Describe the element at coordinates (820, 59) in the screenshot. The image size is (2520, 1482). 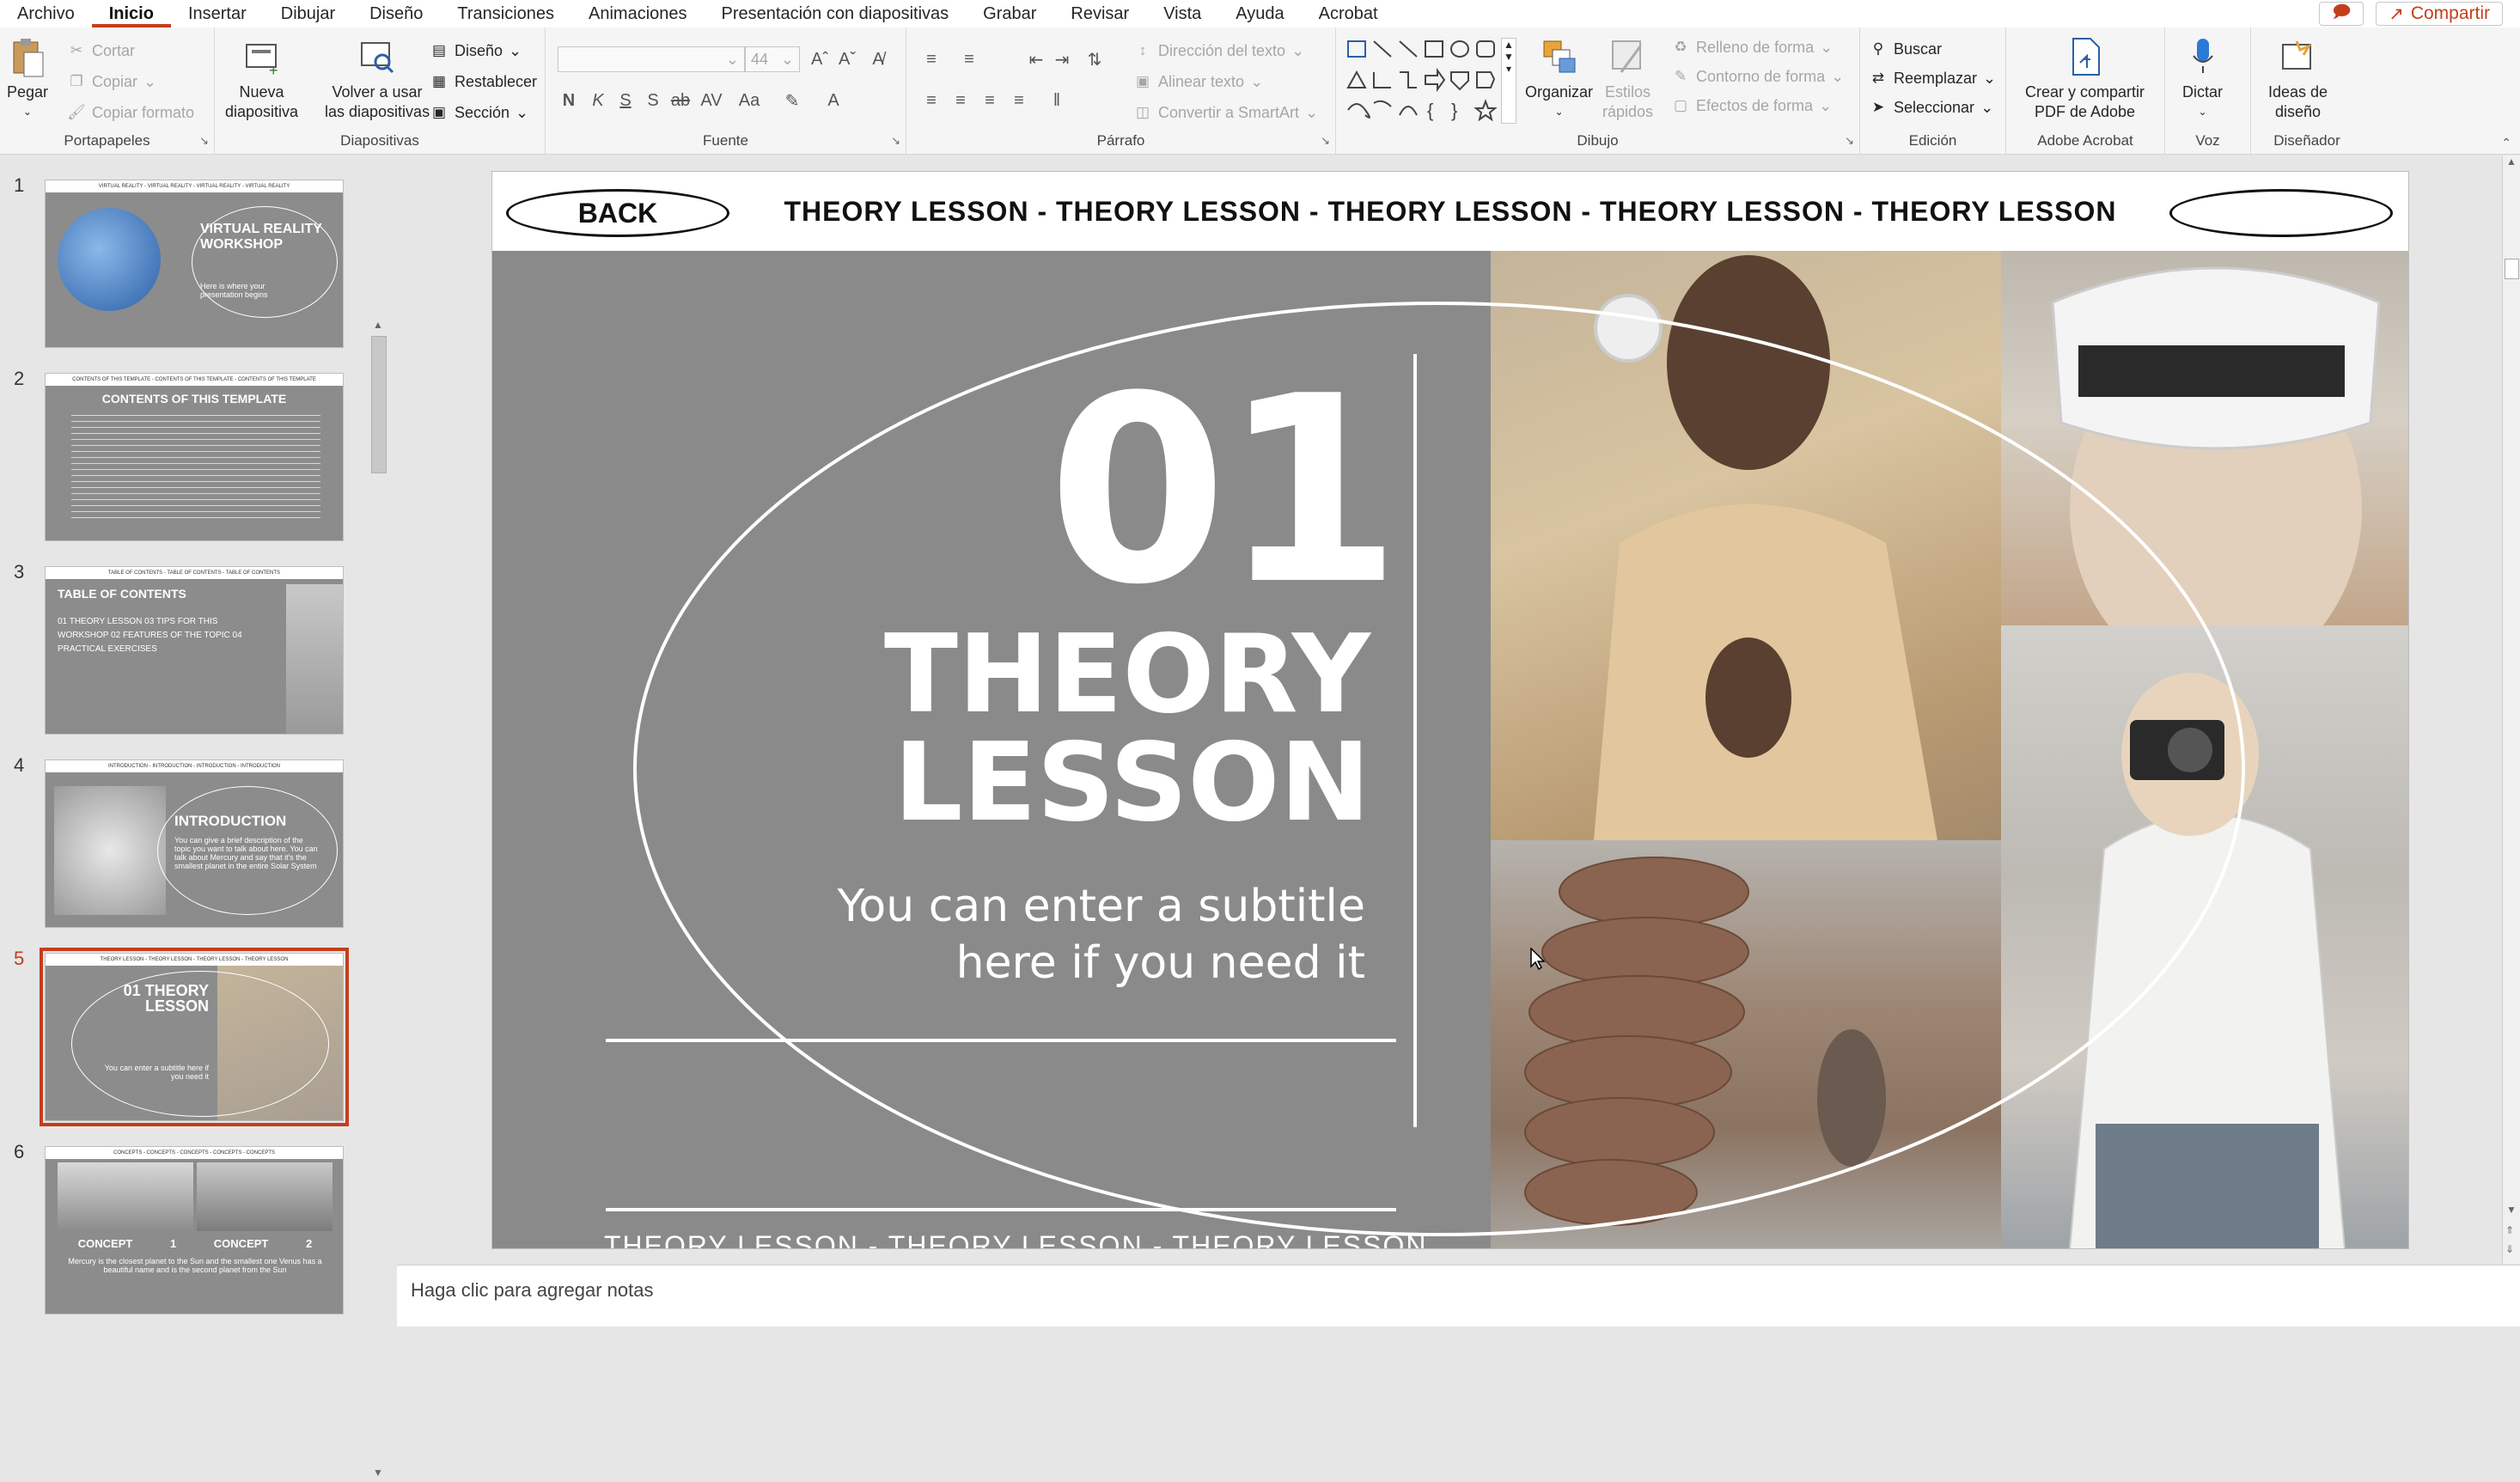
I see `increase-font-icon: Aˆ` at that location.